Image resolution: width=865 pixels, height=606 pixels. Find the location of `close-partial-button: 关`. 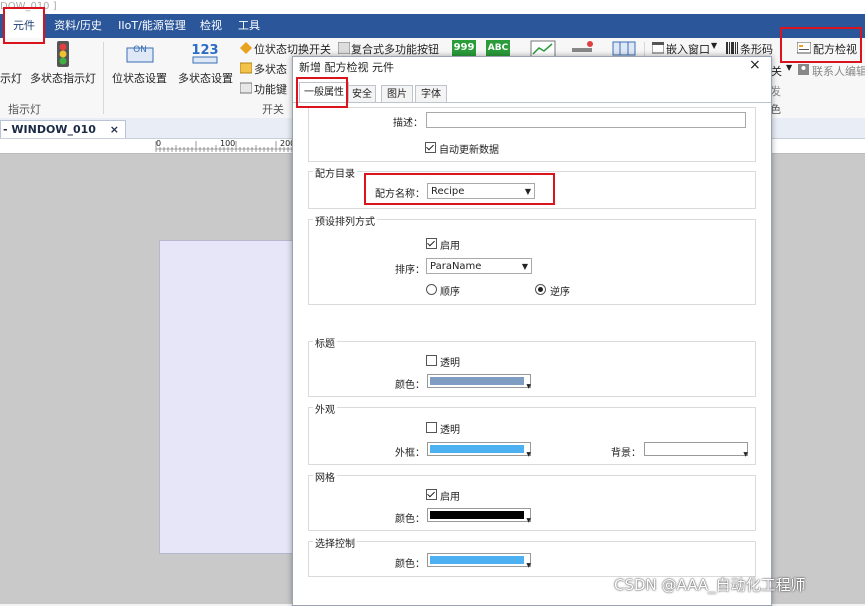

close-partial-button: 关 is located at coordinates (776, 71).